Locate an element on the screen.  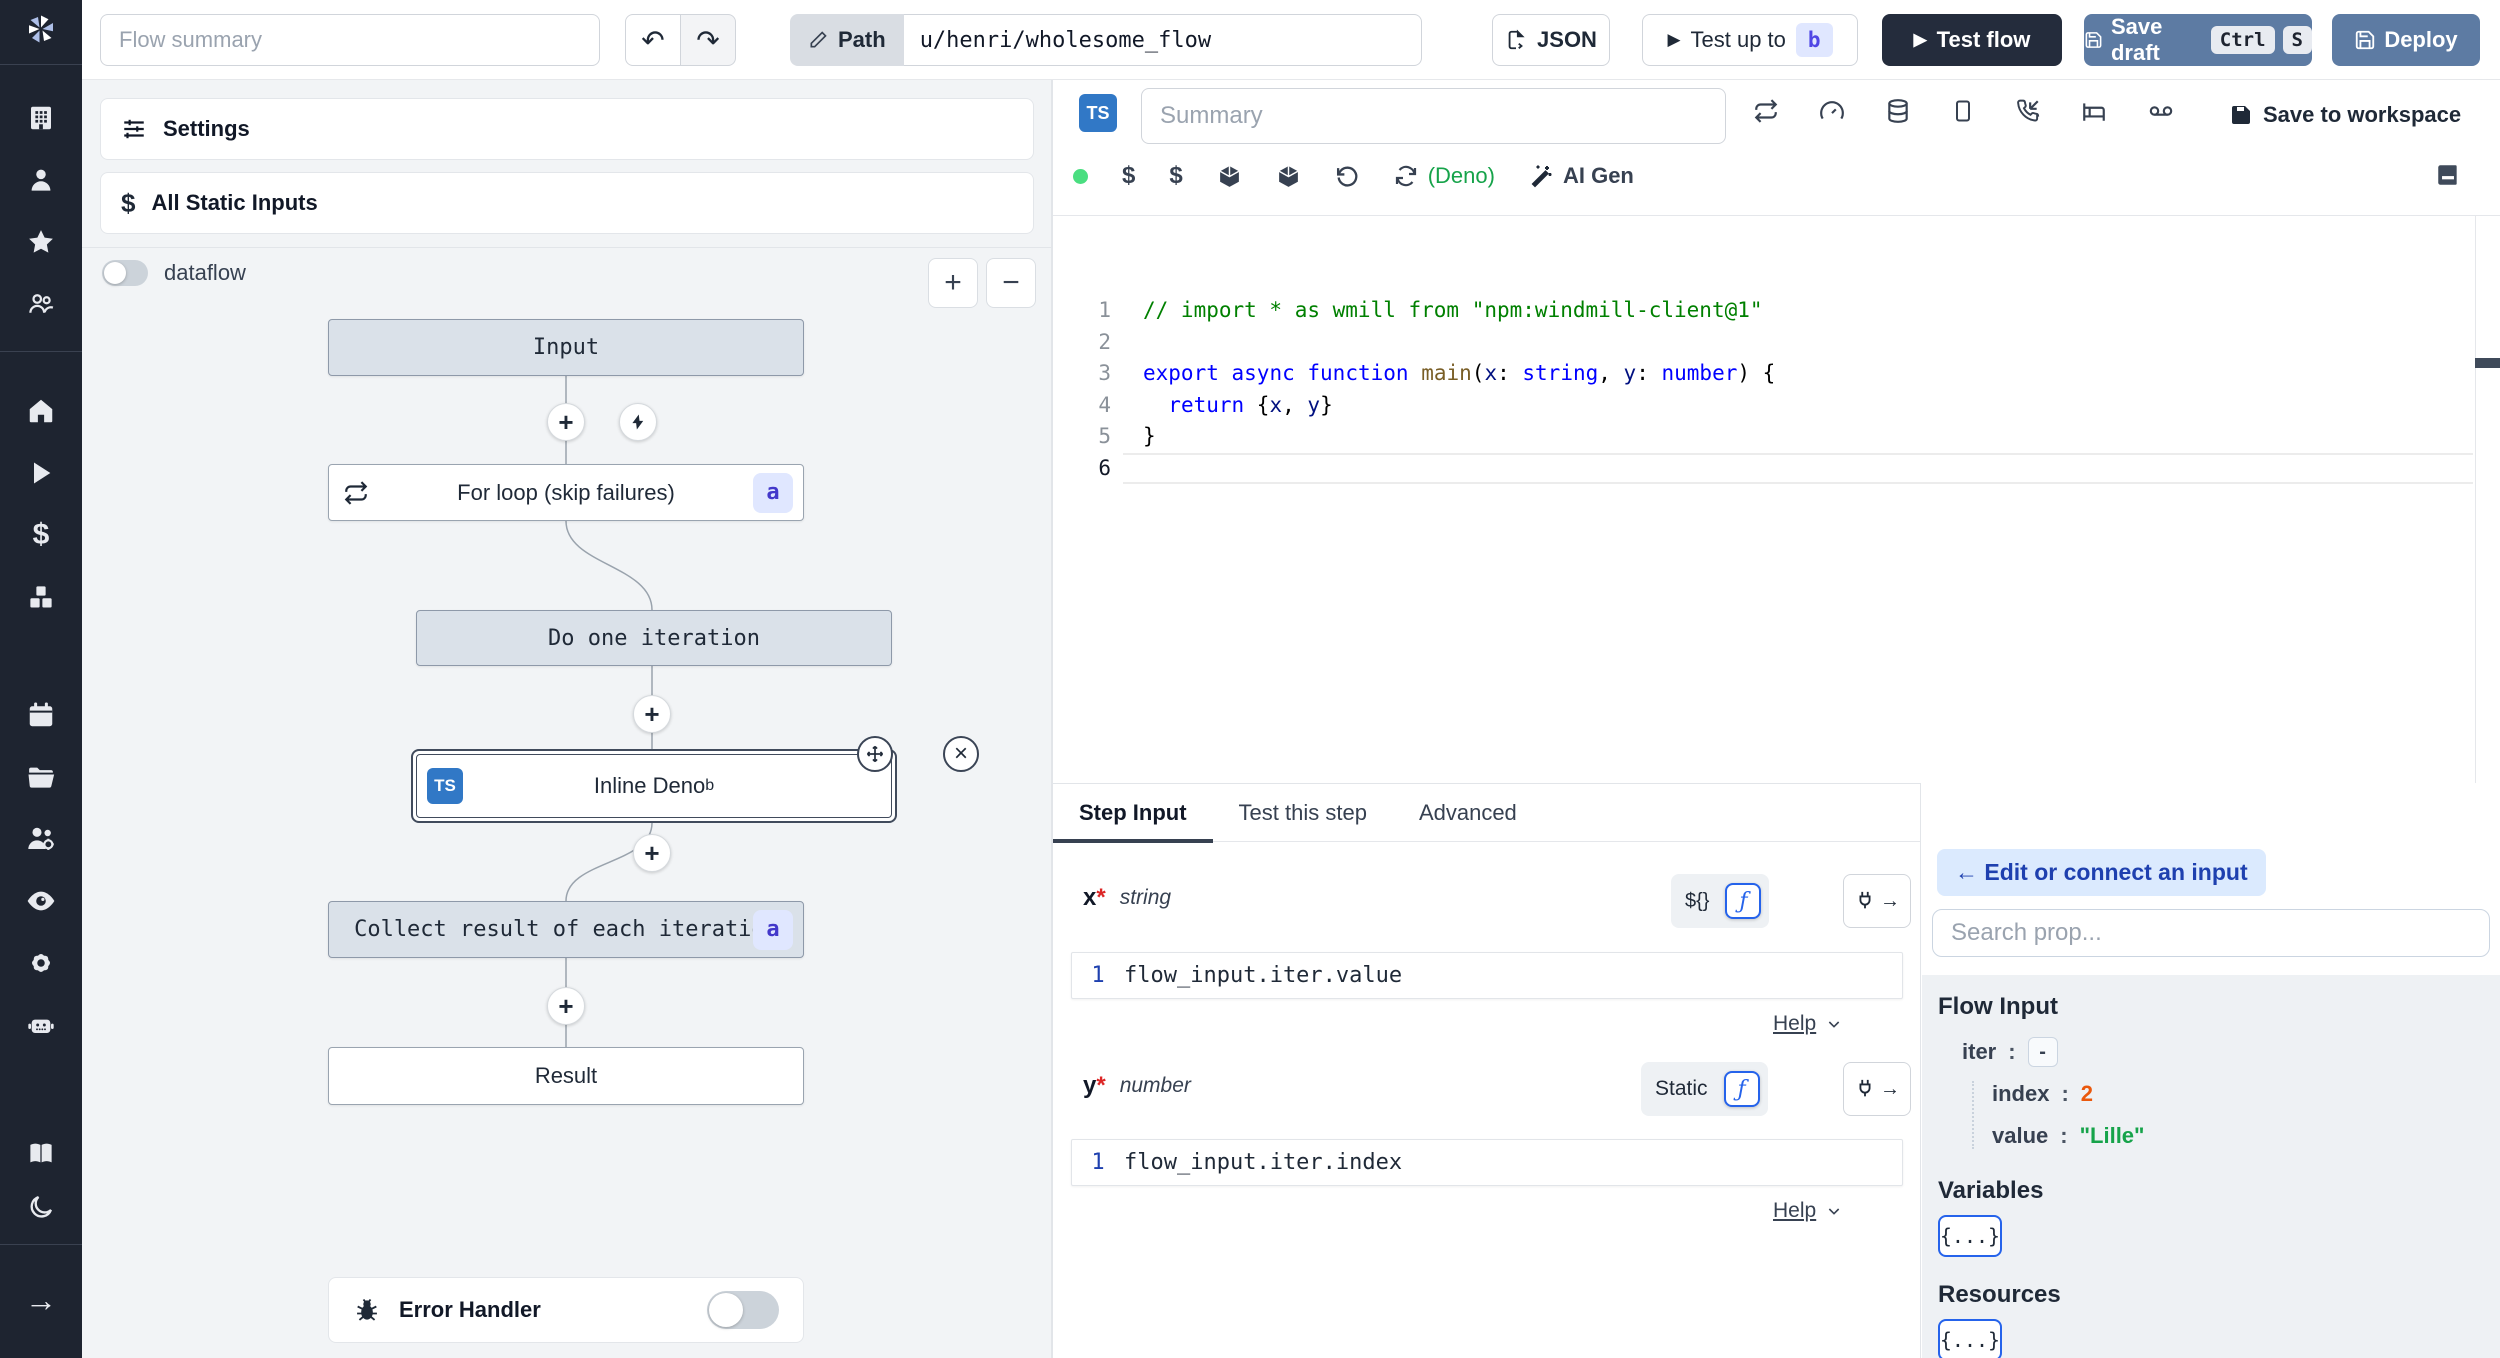
sidebar-item-settings is located at coordinates (41, 963).